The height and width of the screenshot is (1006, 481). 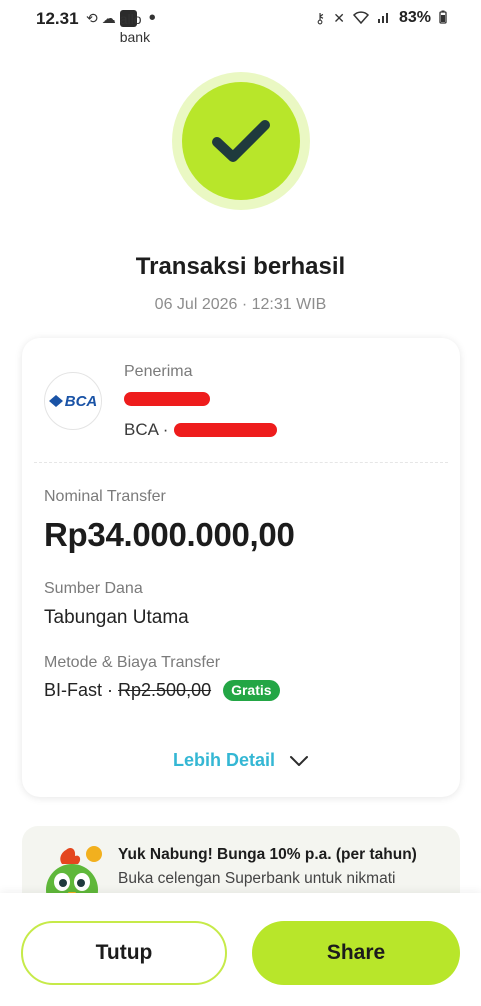 I want to click on close-button: Tutup, so click(x=124, y=953).